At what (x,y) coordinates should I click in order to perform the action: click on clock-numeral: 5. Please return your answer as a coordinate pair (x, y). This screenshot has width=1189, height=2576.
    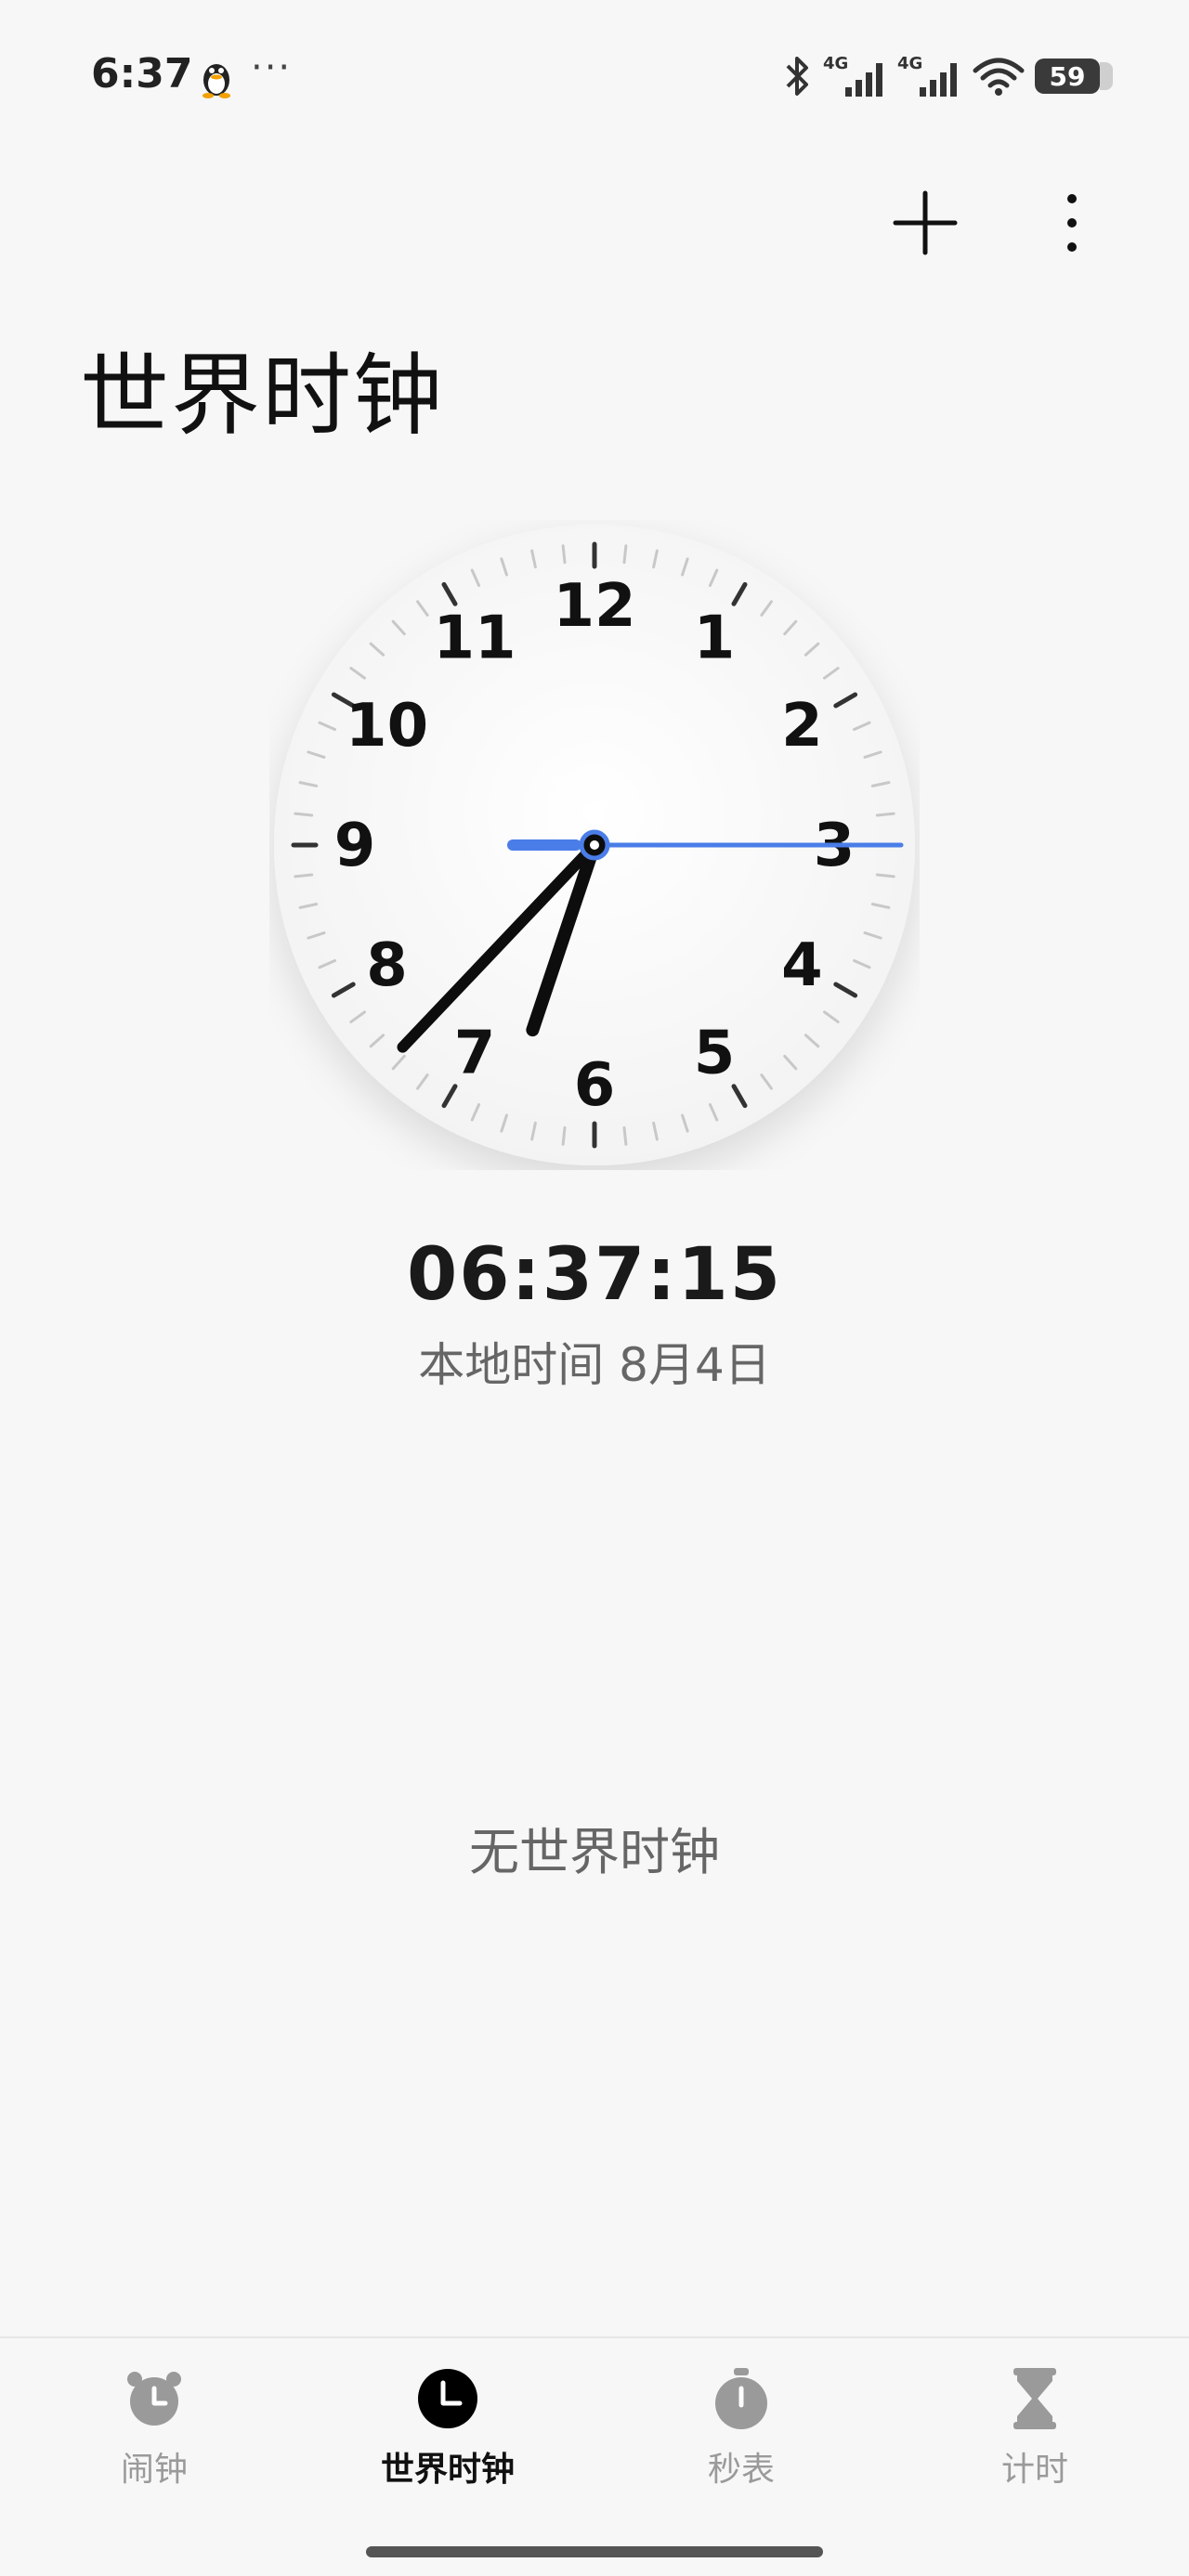
    Looking at the image, I should click on (715, 1053).